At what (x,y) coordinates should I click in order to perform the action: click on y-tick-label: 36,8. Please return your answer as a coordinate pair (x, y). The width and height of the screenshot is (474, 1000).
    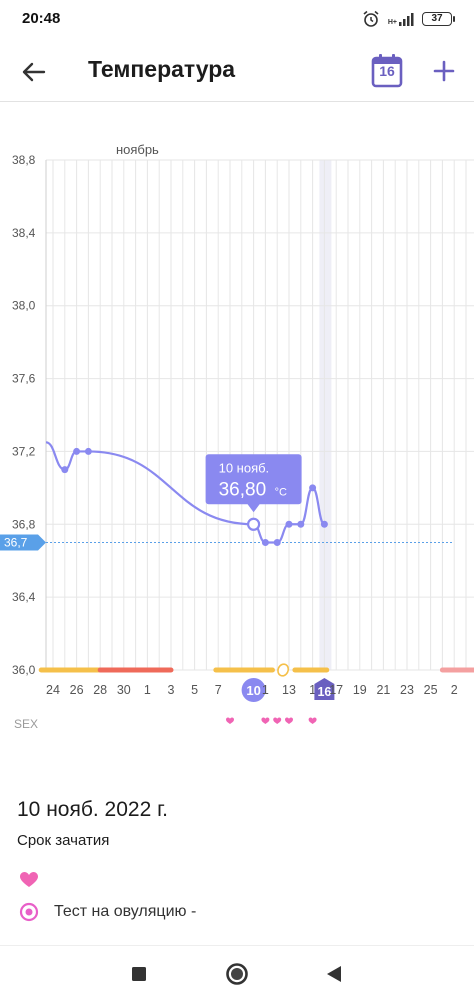
    Looking at the image, I should click on (24, 524).